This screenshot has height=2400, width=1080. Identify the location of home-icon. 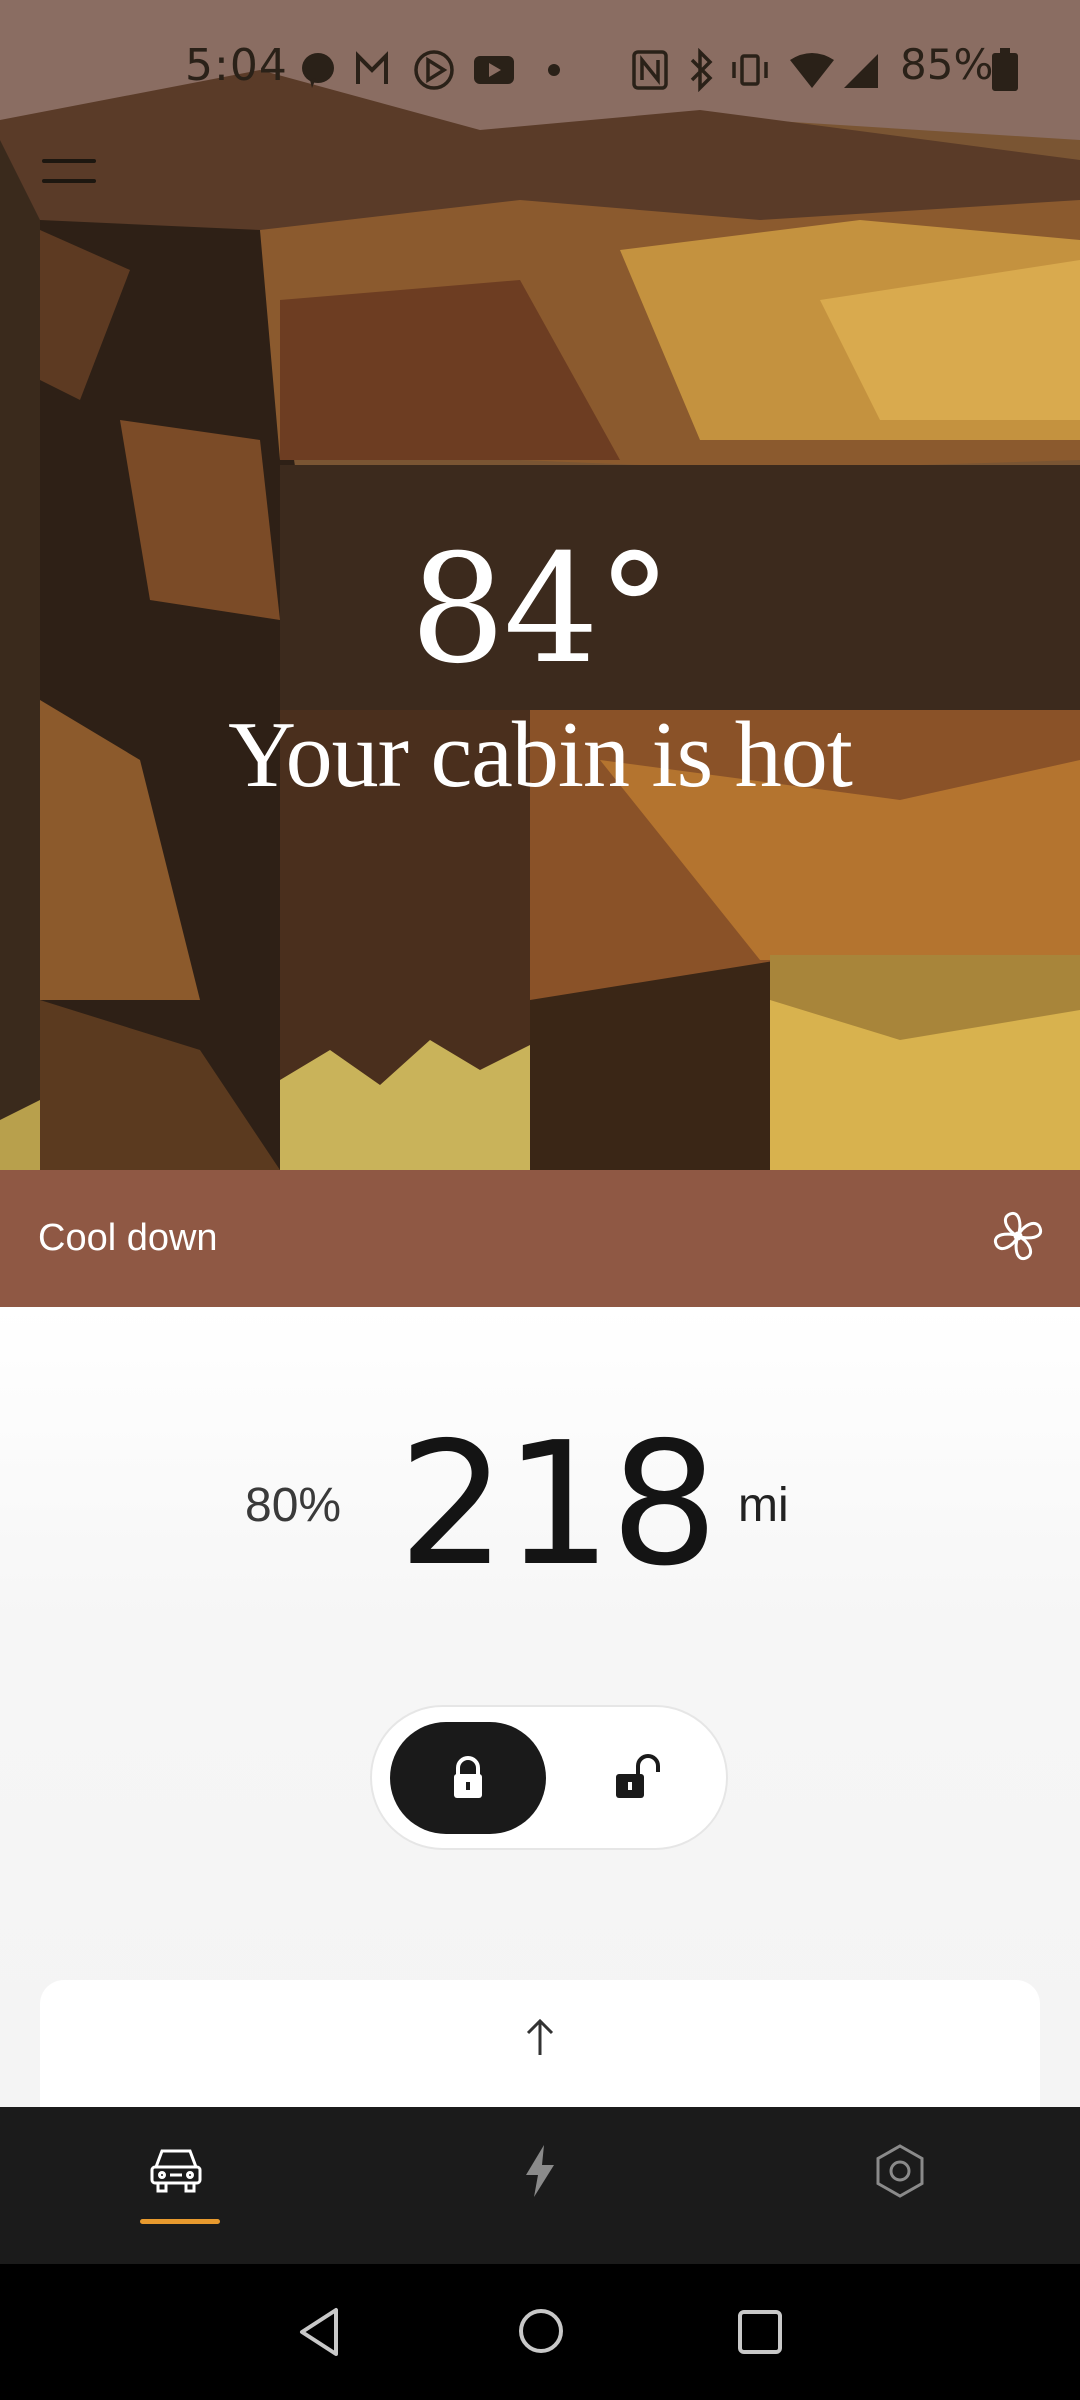
(541, 2331).